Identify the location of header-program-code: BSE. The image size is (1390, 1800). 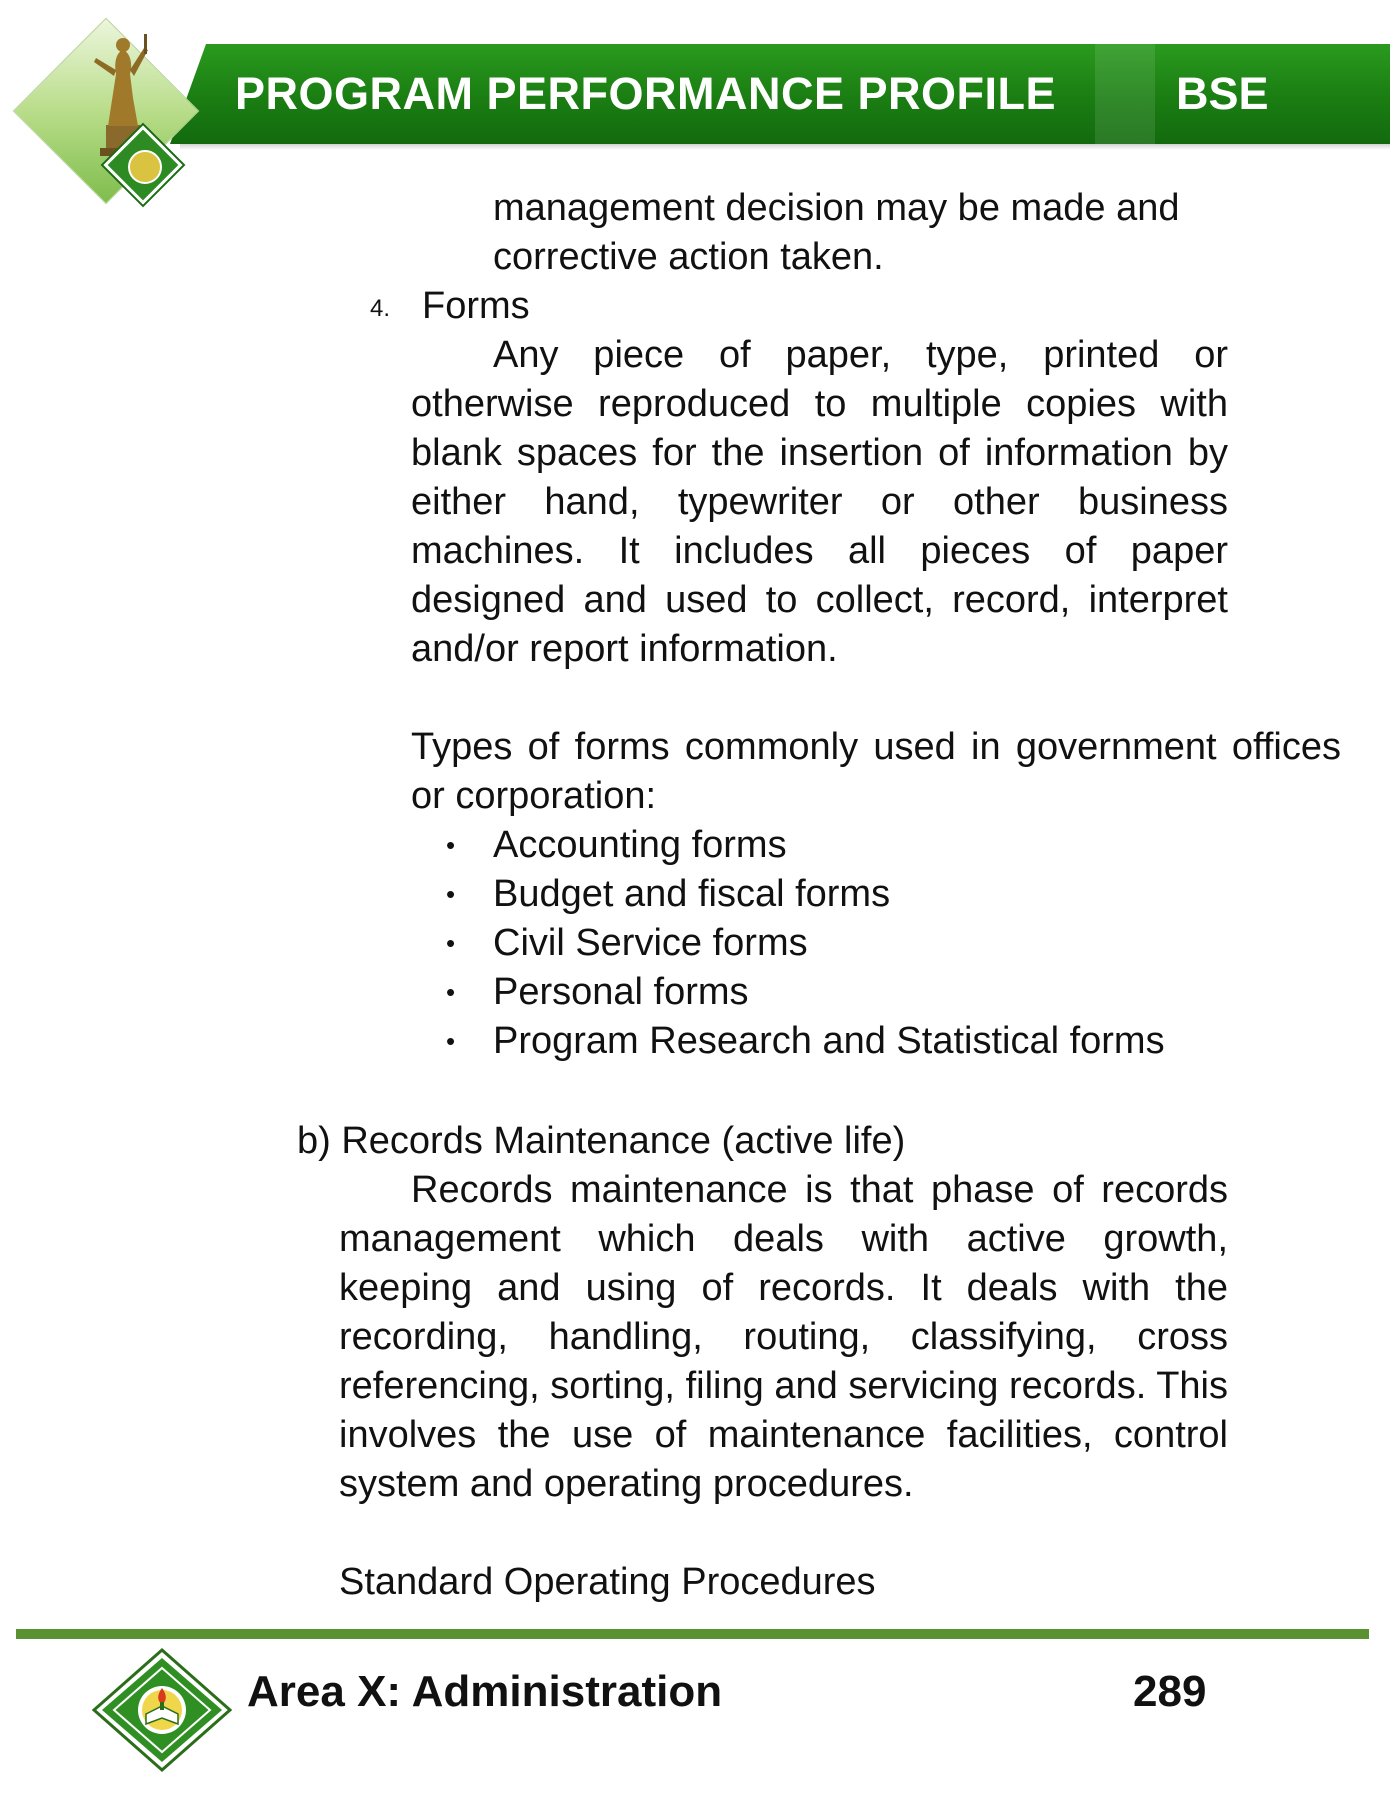
(1222, 93).